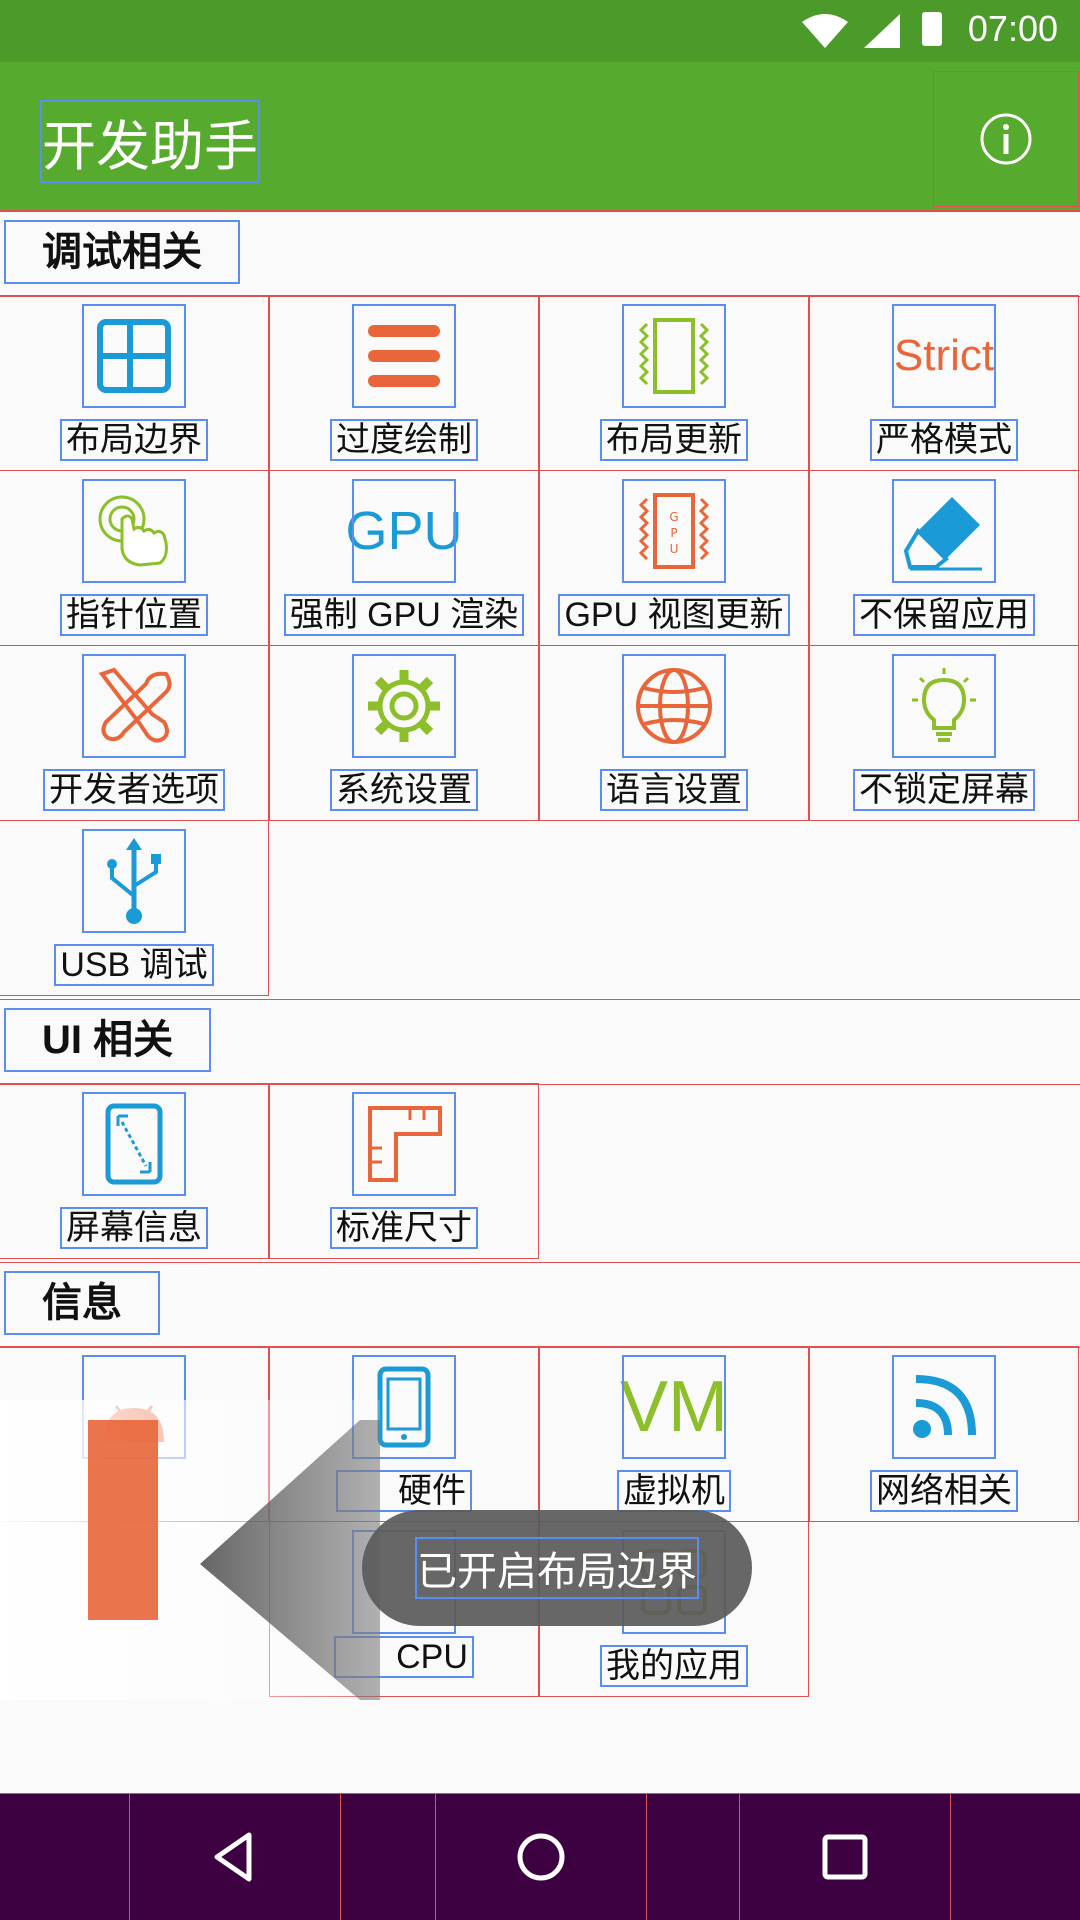 Image resolution: width=1080 pixels, height=1920 pixels. Describe the element at coordinates (674, 440) in the screenshot. I see `tool-label: 布局更新` at that location.